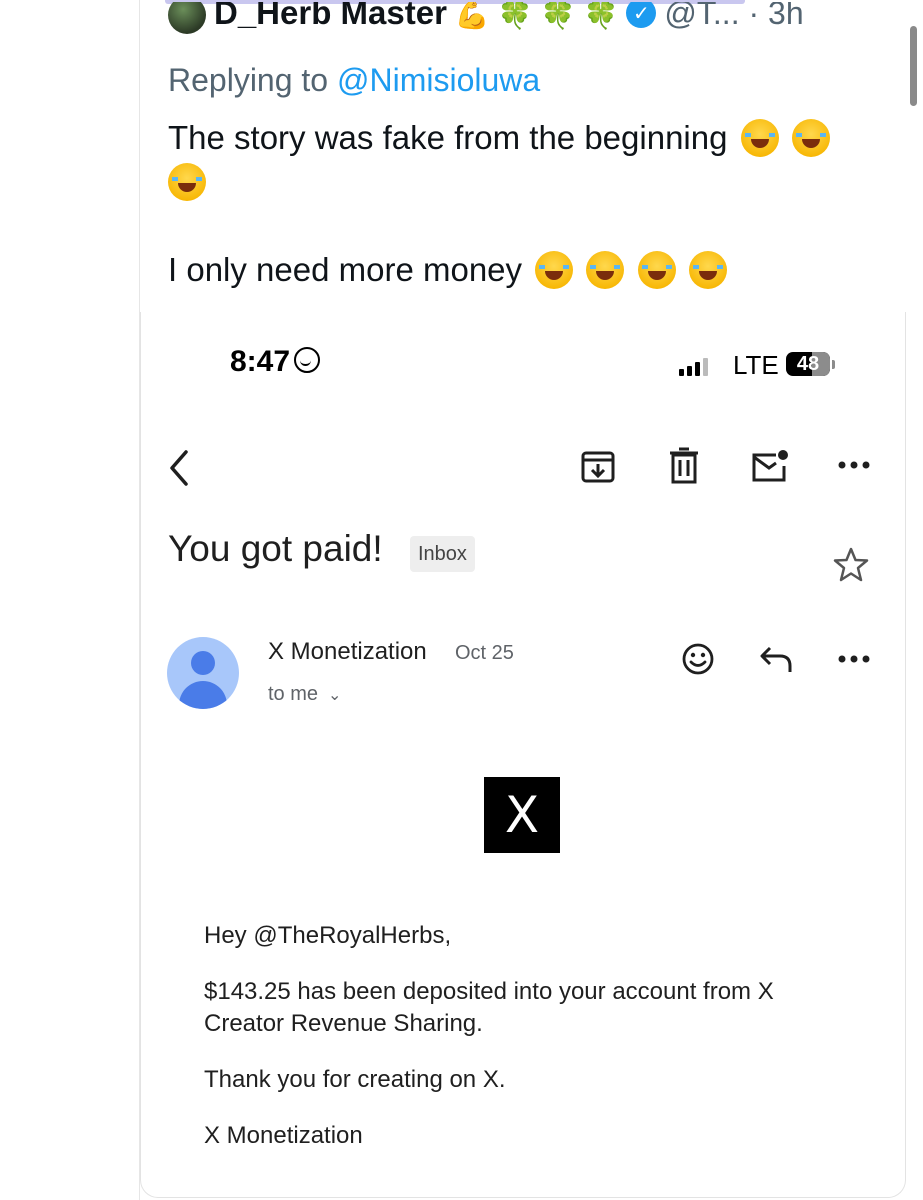 Image resolution: width=923 pixels, height=1200 pixels. I want to click on signal-bars-icon, so click(693, 367).